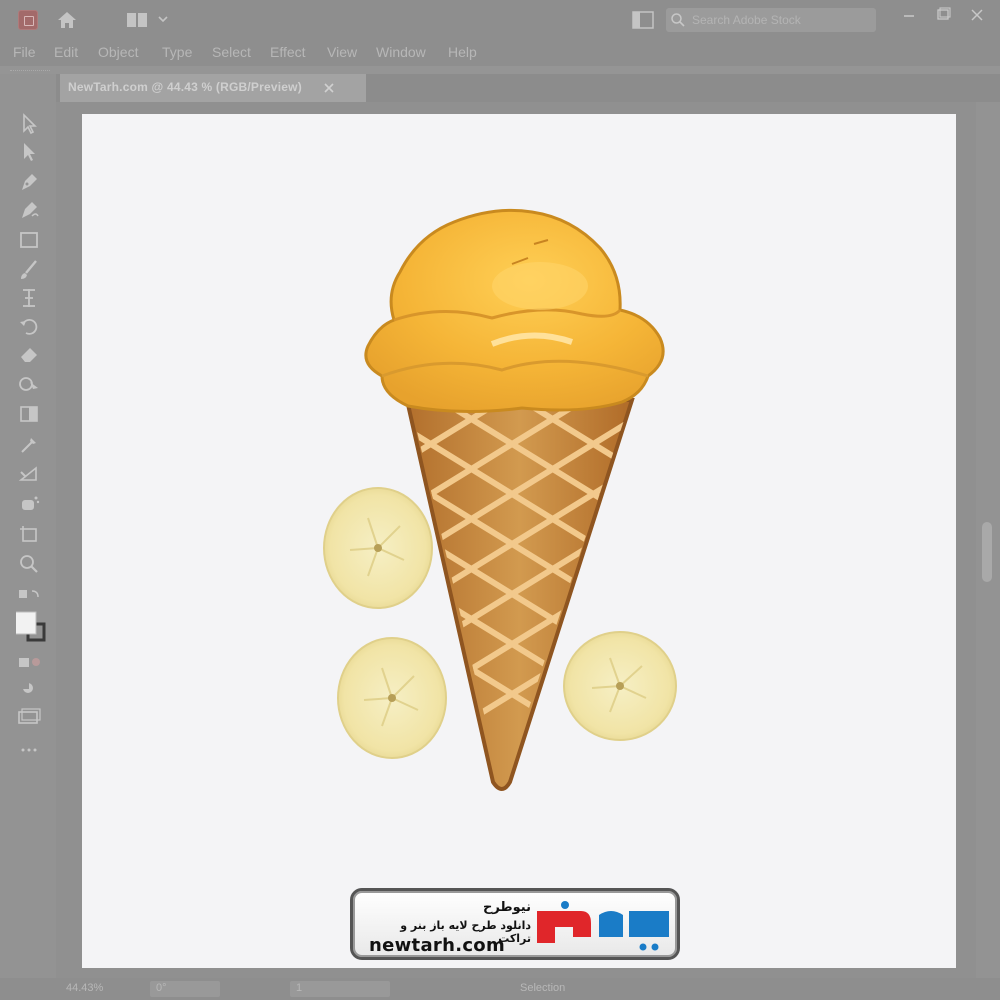 The height and width of the screenshot is (1000, 1000). What do you see at coordinates (29, 384) in the screenshot?
I see `shape-builder-tool-icon` at bounding box center [29, 384].